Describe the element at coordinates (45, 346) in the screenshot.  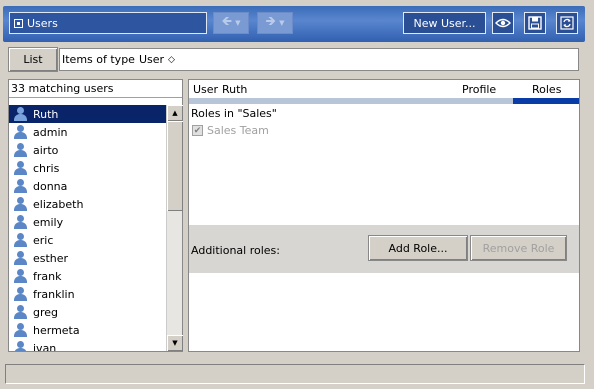
I see `user-name-label: ivan` at that location.